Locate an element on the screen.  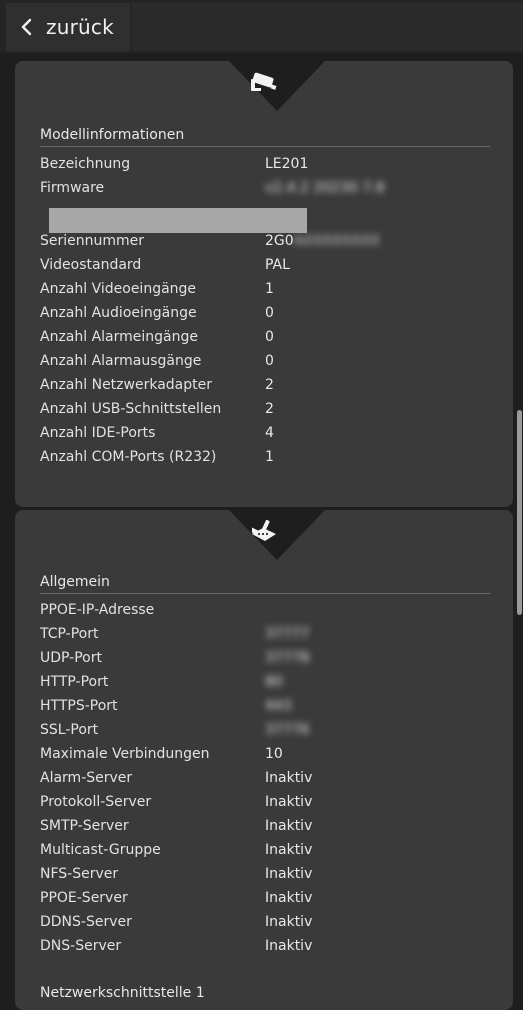
row-label: Anzahl Alarmeingänge is located at coordinates (119, 337).